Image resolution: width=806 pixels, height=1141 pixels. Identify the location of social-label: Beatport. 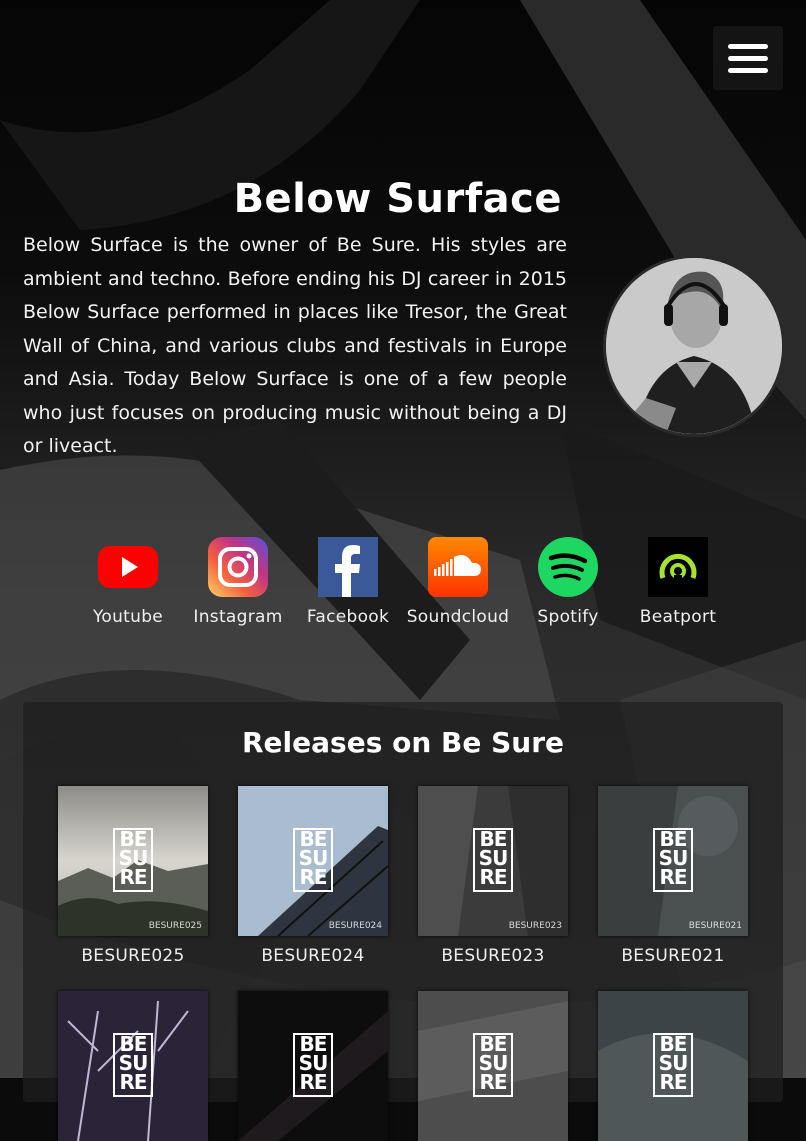
(678, 617).